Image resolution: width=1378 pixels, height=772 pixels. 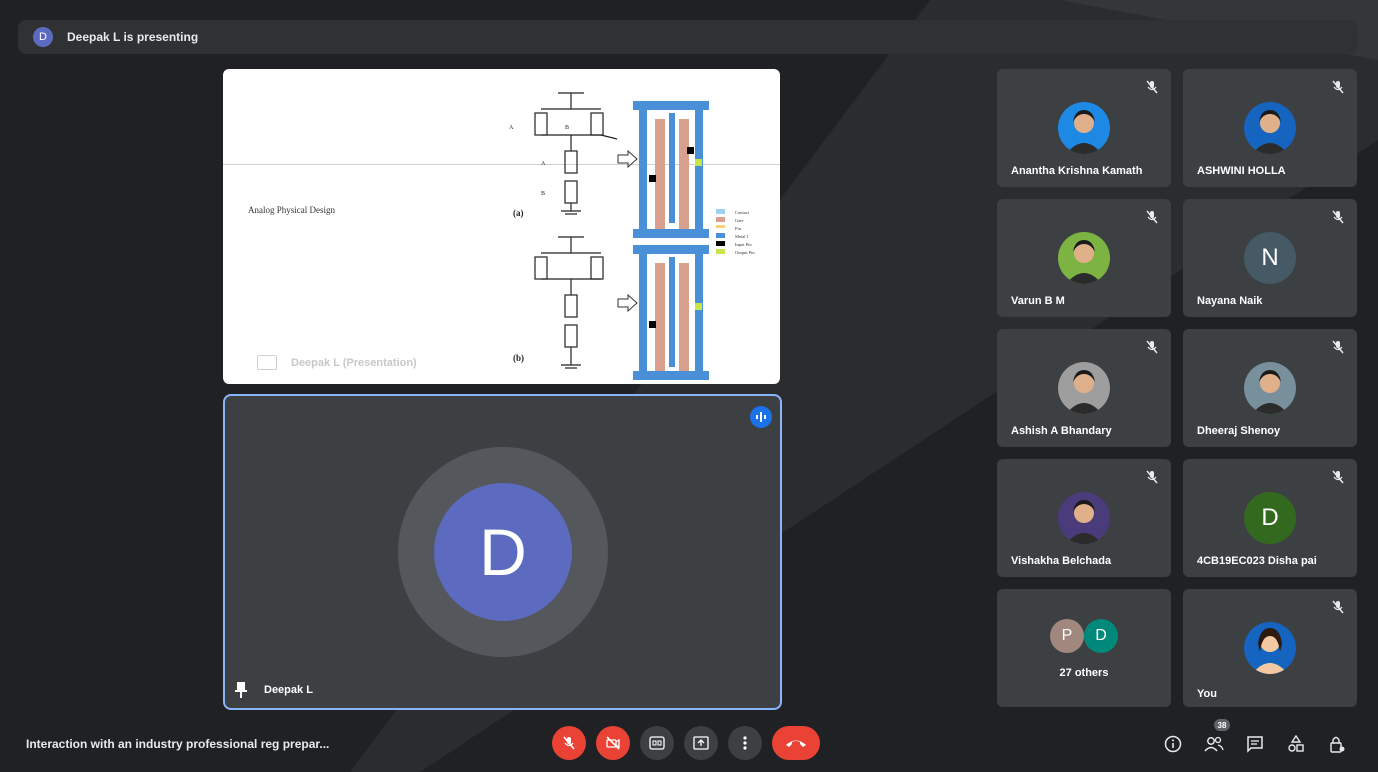 What do you see at coordinates (688, 37) in the screenshot?
I see `presenting-banner: D Deepak L is presenting` at bounding box center [688, 37].